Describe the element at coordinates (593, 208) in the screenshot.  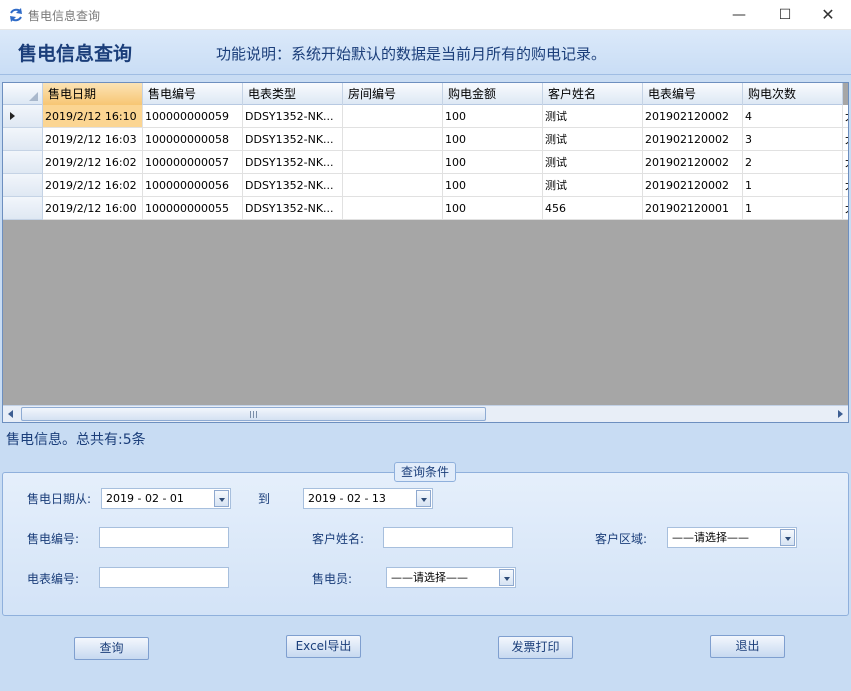
I see `table-cell: 456` at that location.